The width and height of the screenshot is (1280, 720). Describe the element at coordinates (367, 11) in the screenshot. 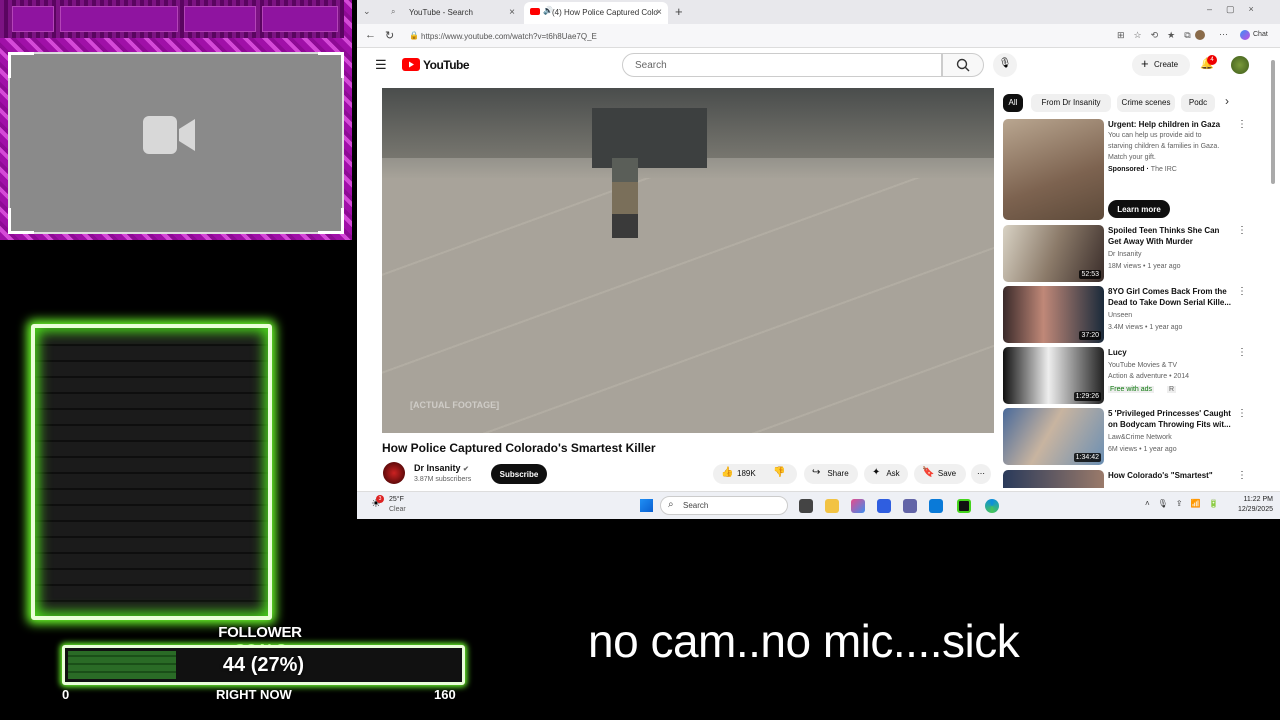

I see `tab-list-chevron-icon: ⌄` at that location.